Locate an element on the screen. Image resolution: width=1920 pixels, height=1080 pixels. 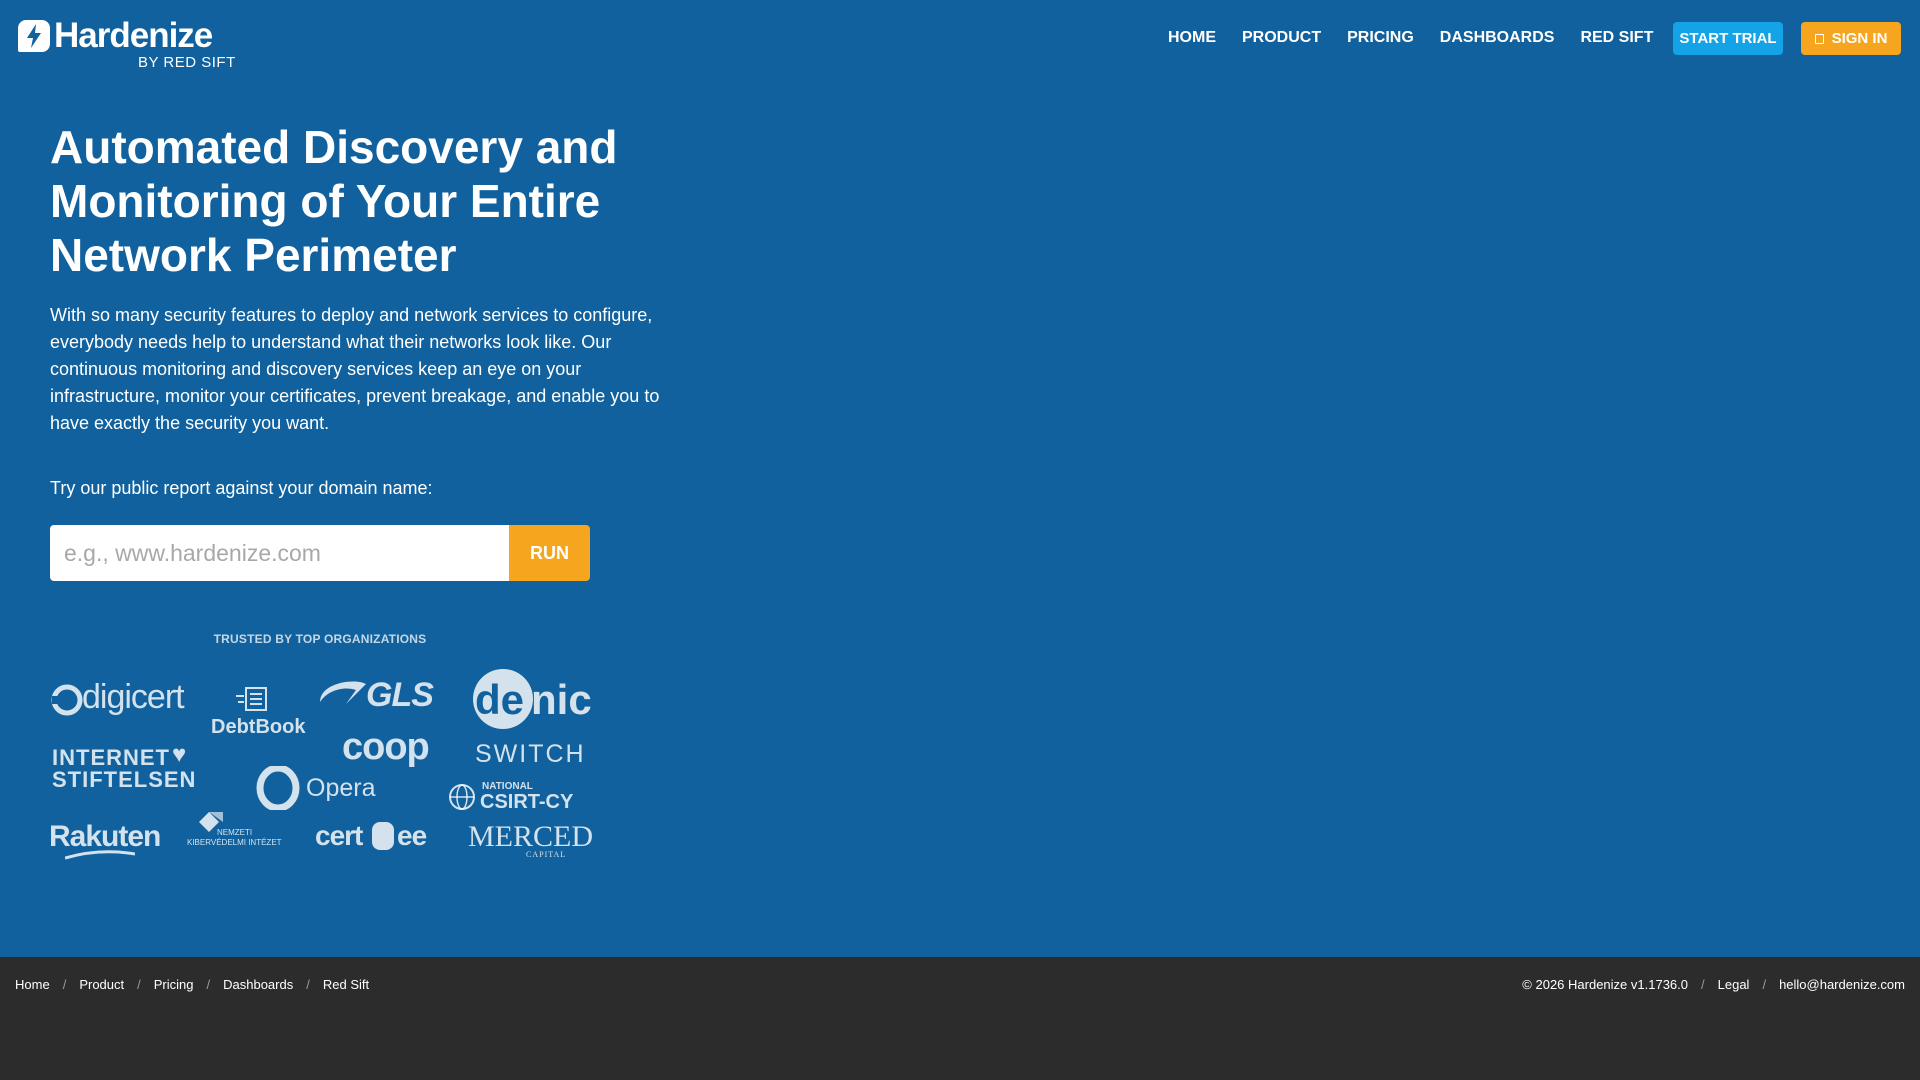
switch-text: SWITCH is located at coordinates (530, 754).